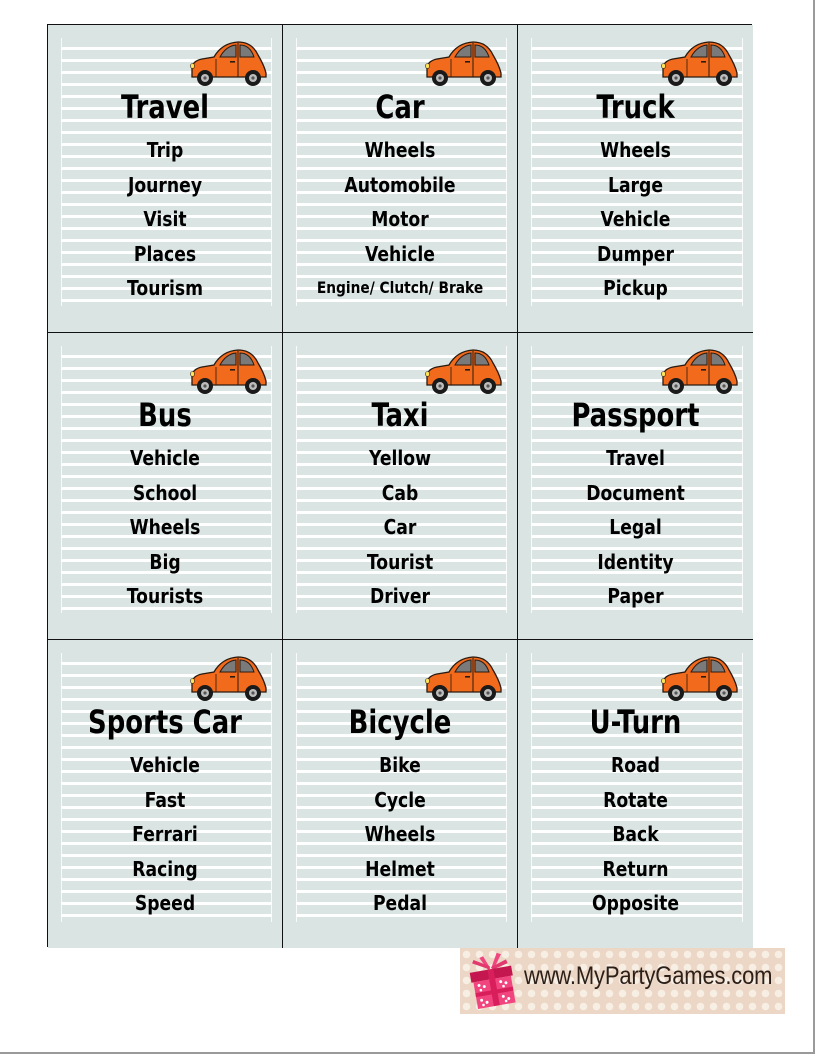 The image size is (816, 1056). I want to click on taboo-word: Pickup, so click(635, 288).